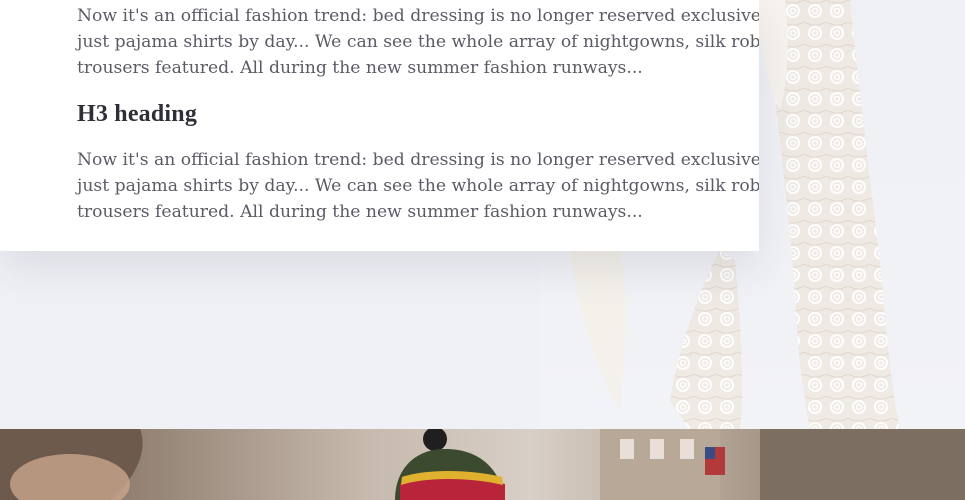  I want to click on street-photo, so click(482, 464).